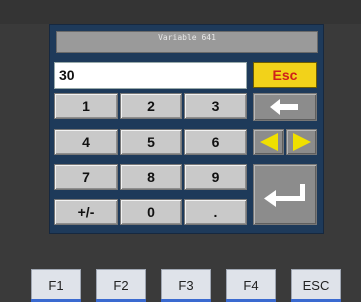  I want to click on backspace-button, so click(285, 107).